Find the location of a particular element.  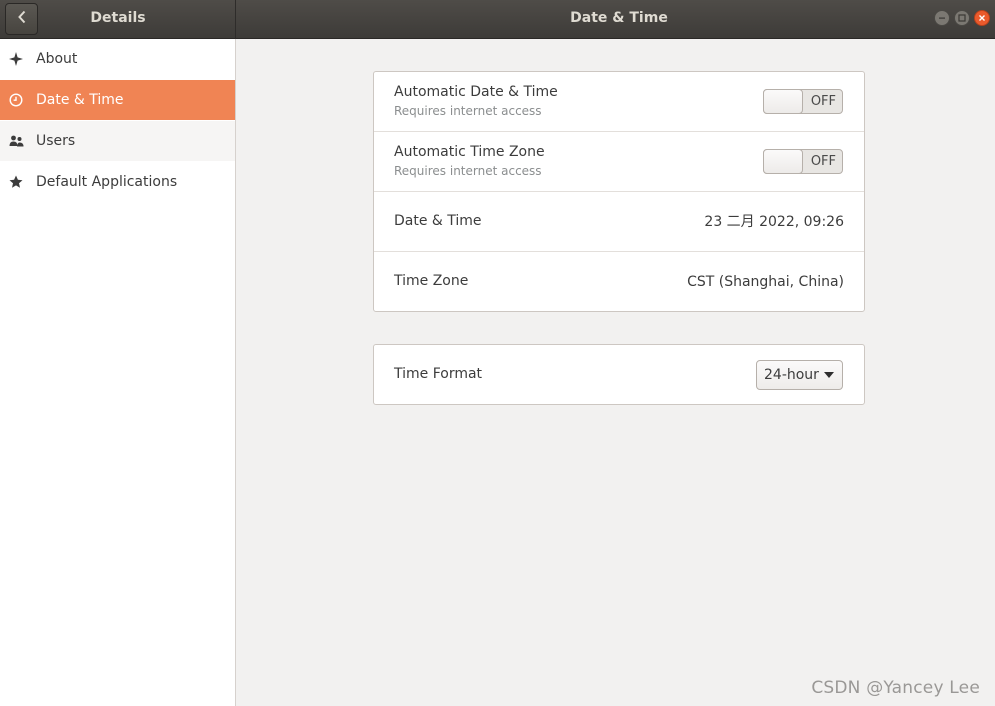

clock-icon is located at coordinates (16, 100).